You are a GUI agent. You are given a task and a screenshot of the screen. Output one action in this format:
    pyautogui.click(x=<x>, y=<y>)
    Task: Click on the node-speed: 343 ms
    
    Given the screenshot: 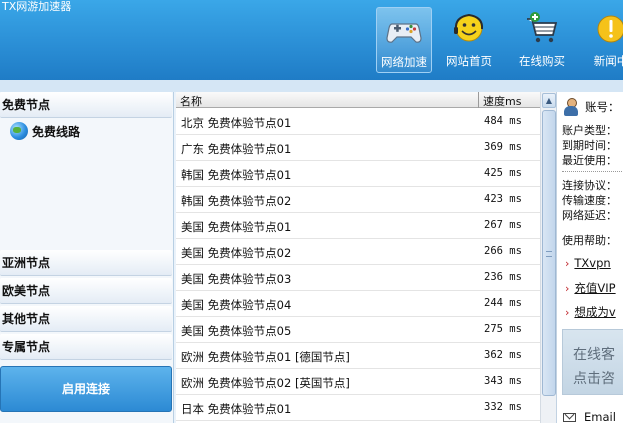 What is the action you would take?
    pyautogui.click(x=503, y=381)
    